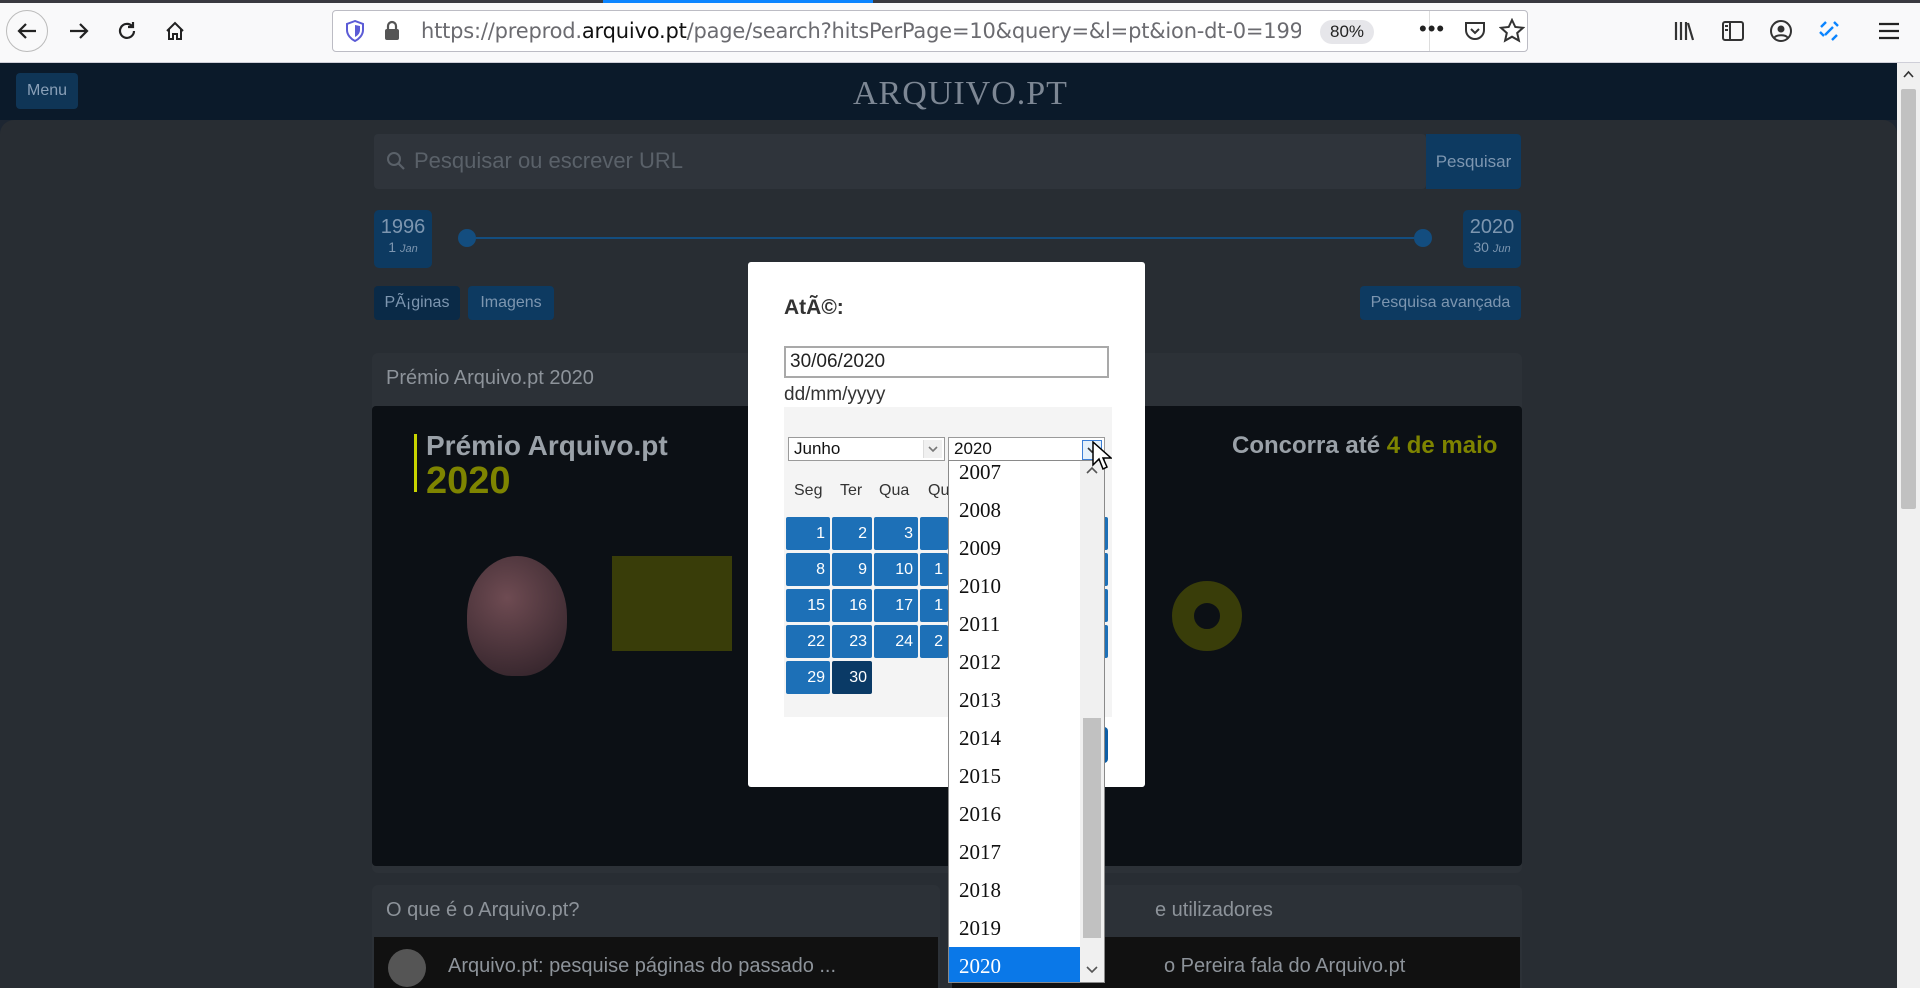 The width and height of the screenshot is (1920, 988). I want to click on start-year: 1996, so click(403, 227).